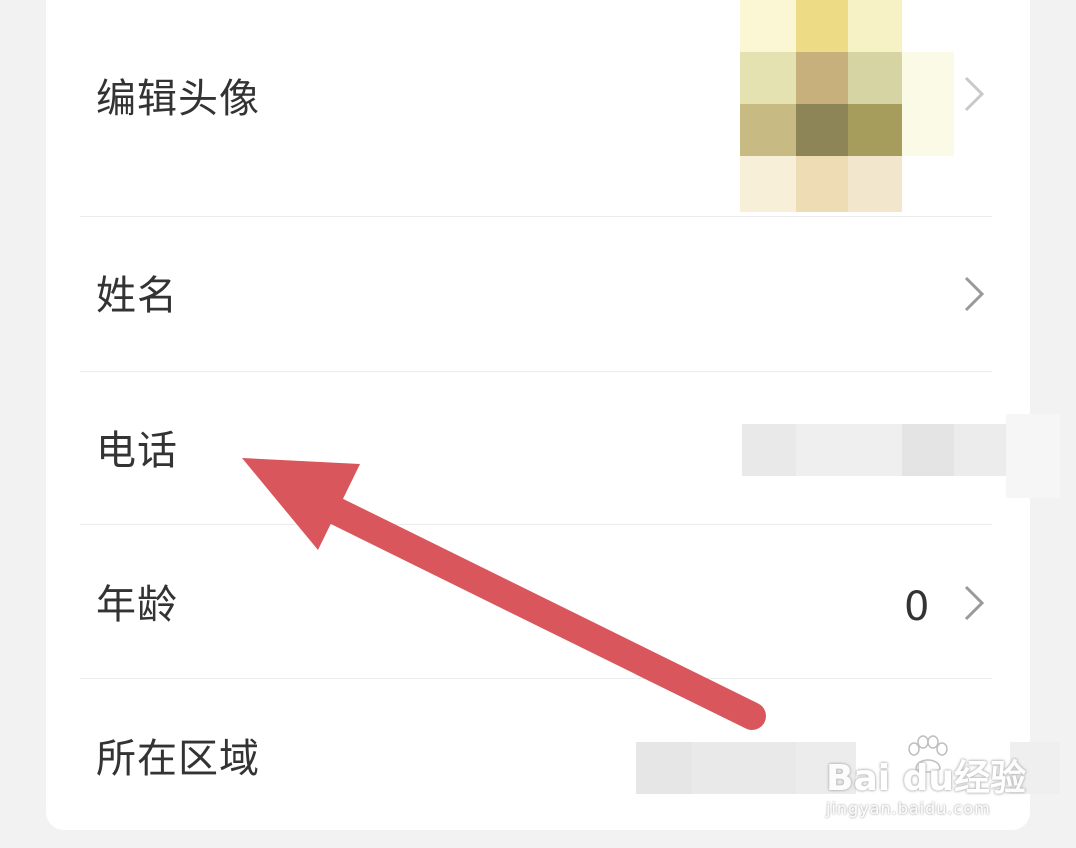 This screenshot has width=1076, height=848. What do you see at coordinates (137, 451) in the screenshot?
I see `row-label-phone: 电话` at bounding box center [137, 451].